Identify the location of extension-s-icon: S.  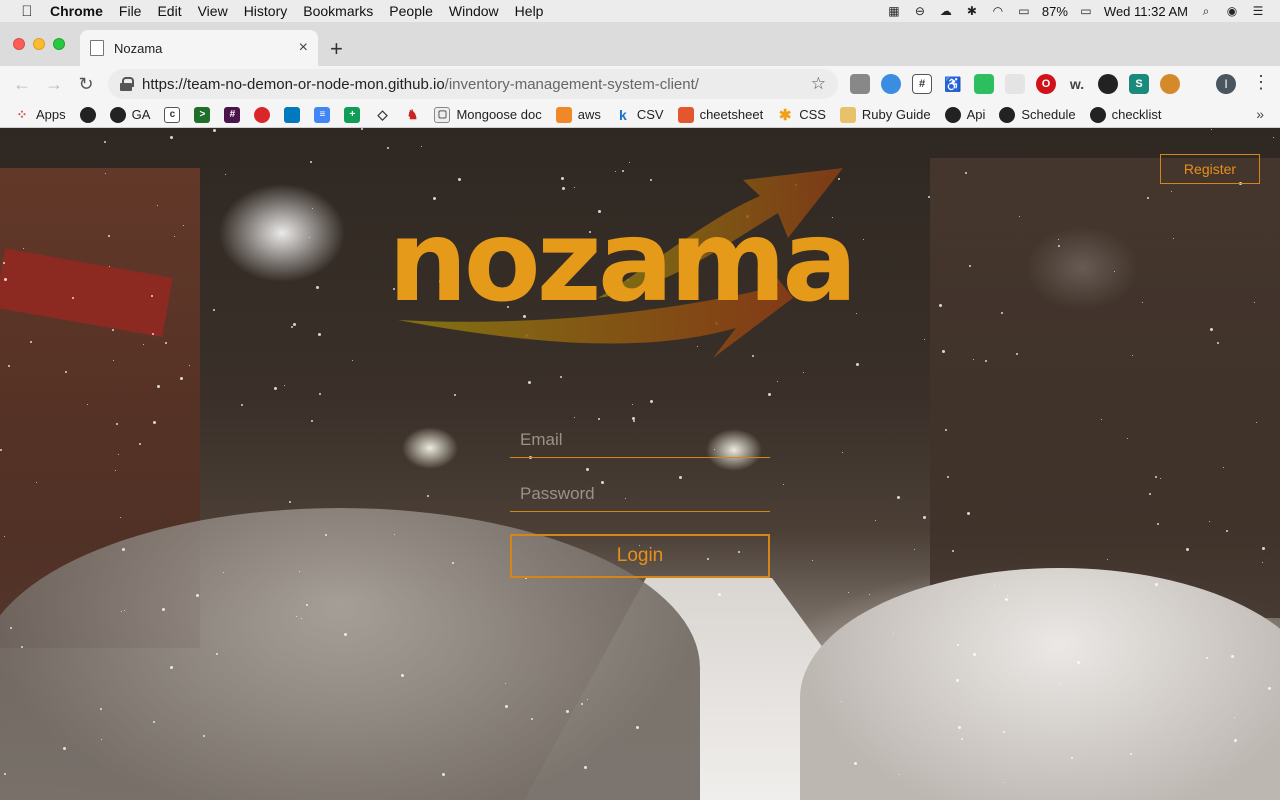
(1139, 84).